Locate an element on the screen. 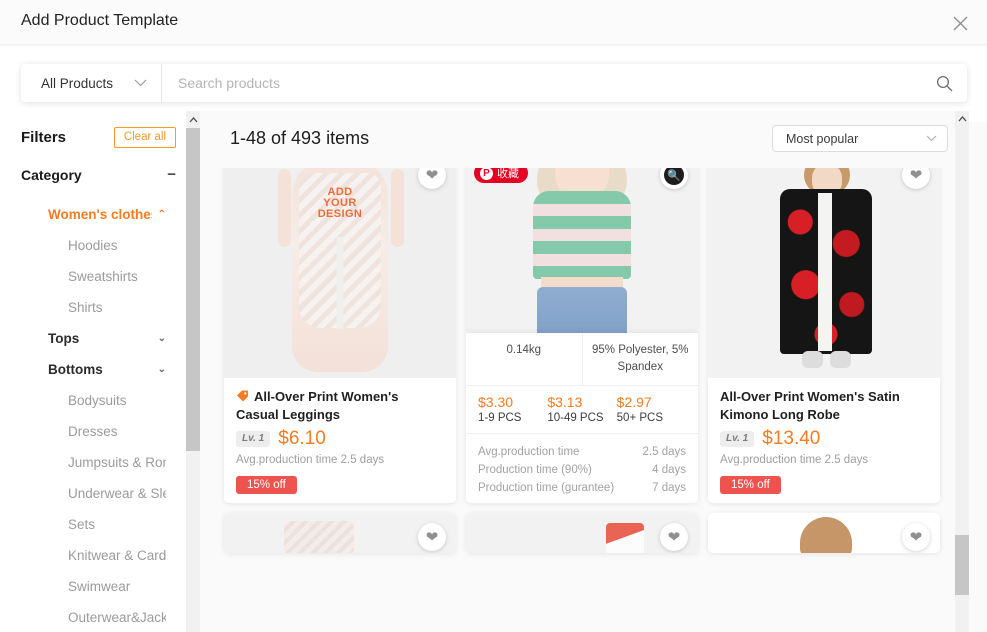 This screenshot has height=632, width=987. price-tier: $3.30 1-9 PCS is located at coordinates (512, 409).